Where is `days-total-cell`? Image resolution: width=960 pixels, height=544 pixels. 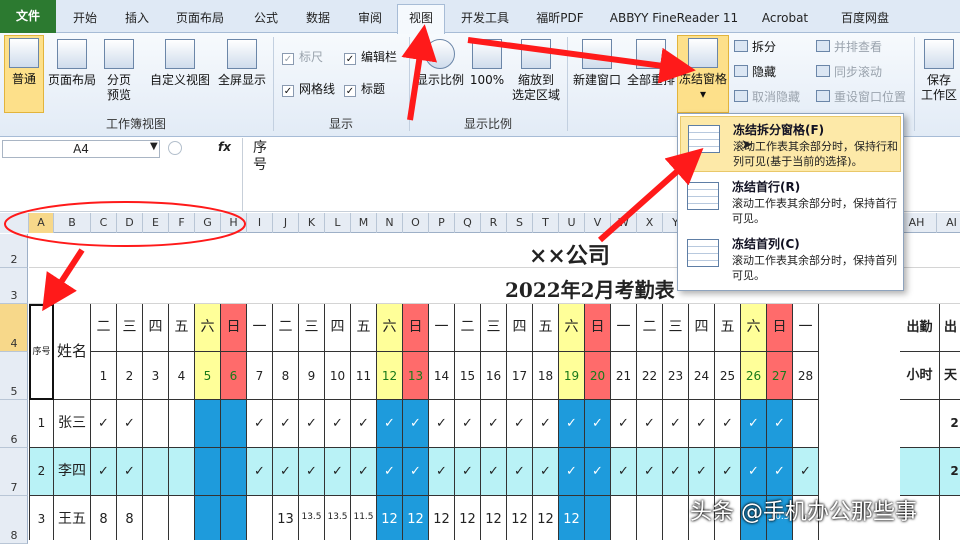 days-total-cell is located at coordinates (950, 518).